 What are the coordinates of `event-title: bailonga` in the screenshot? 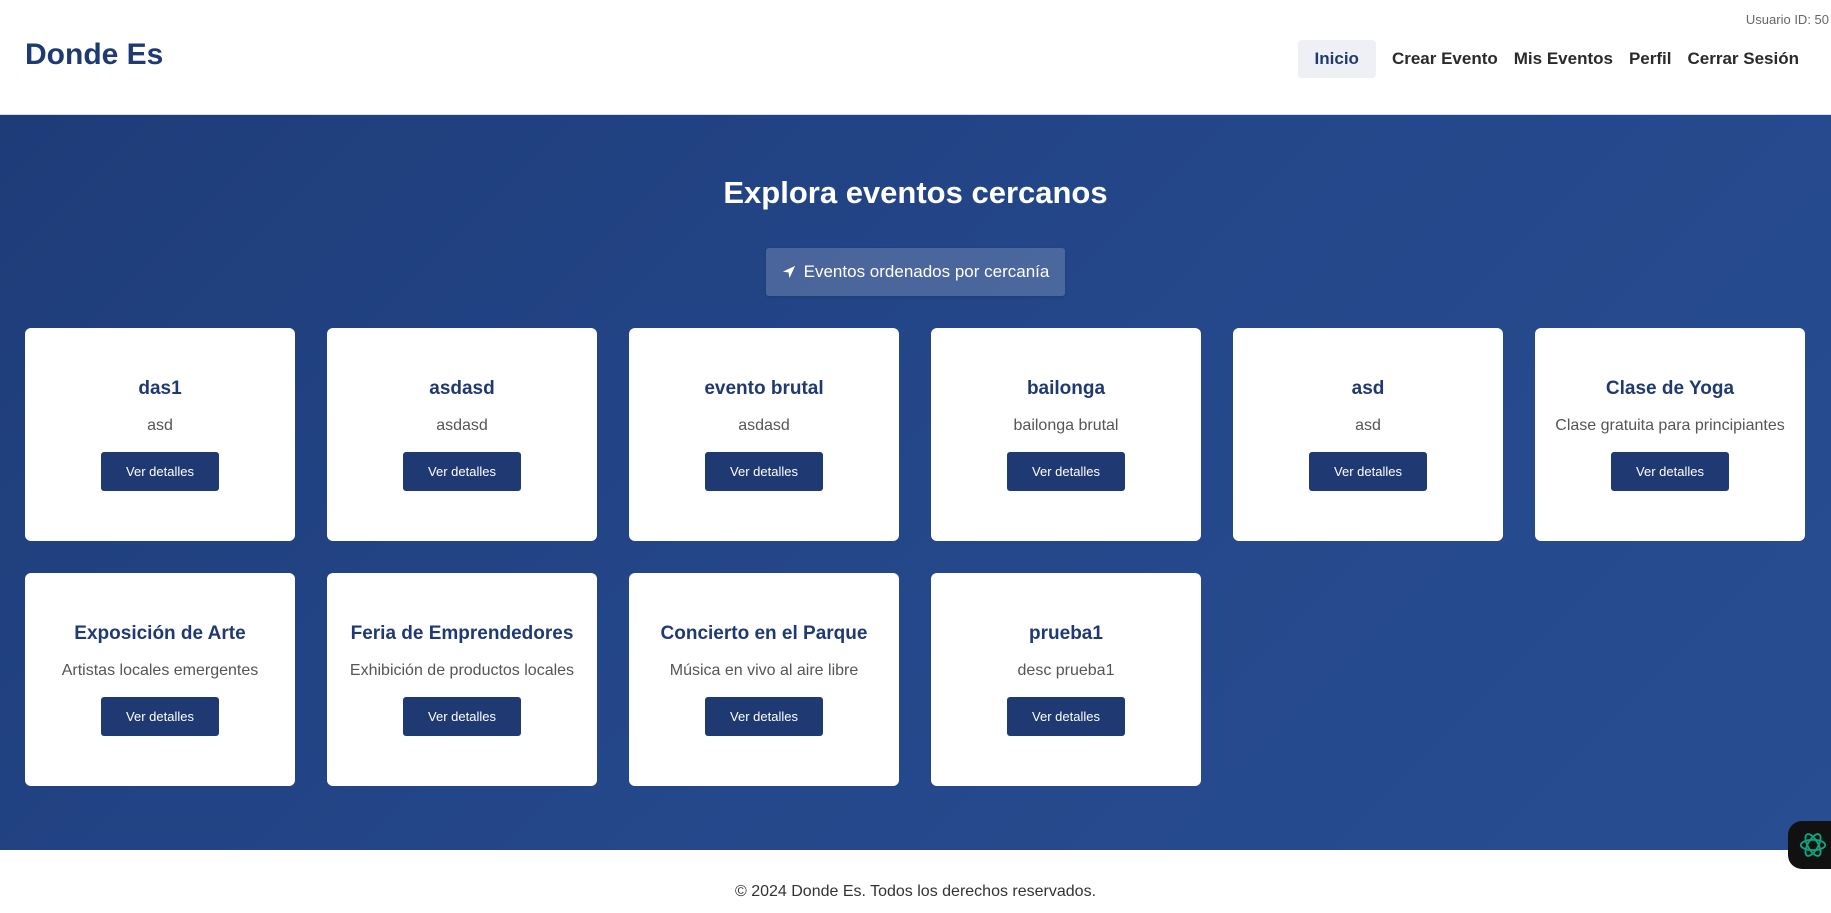 It's located at (1066, 388).